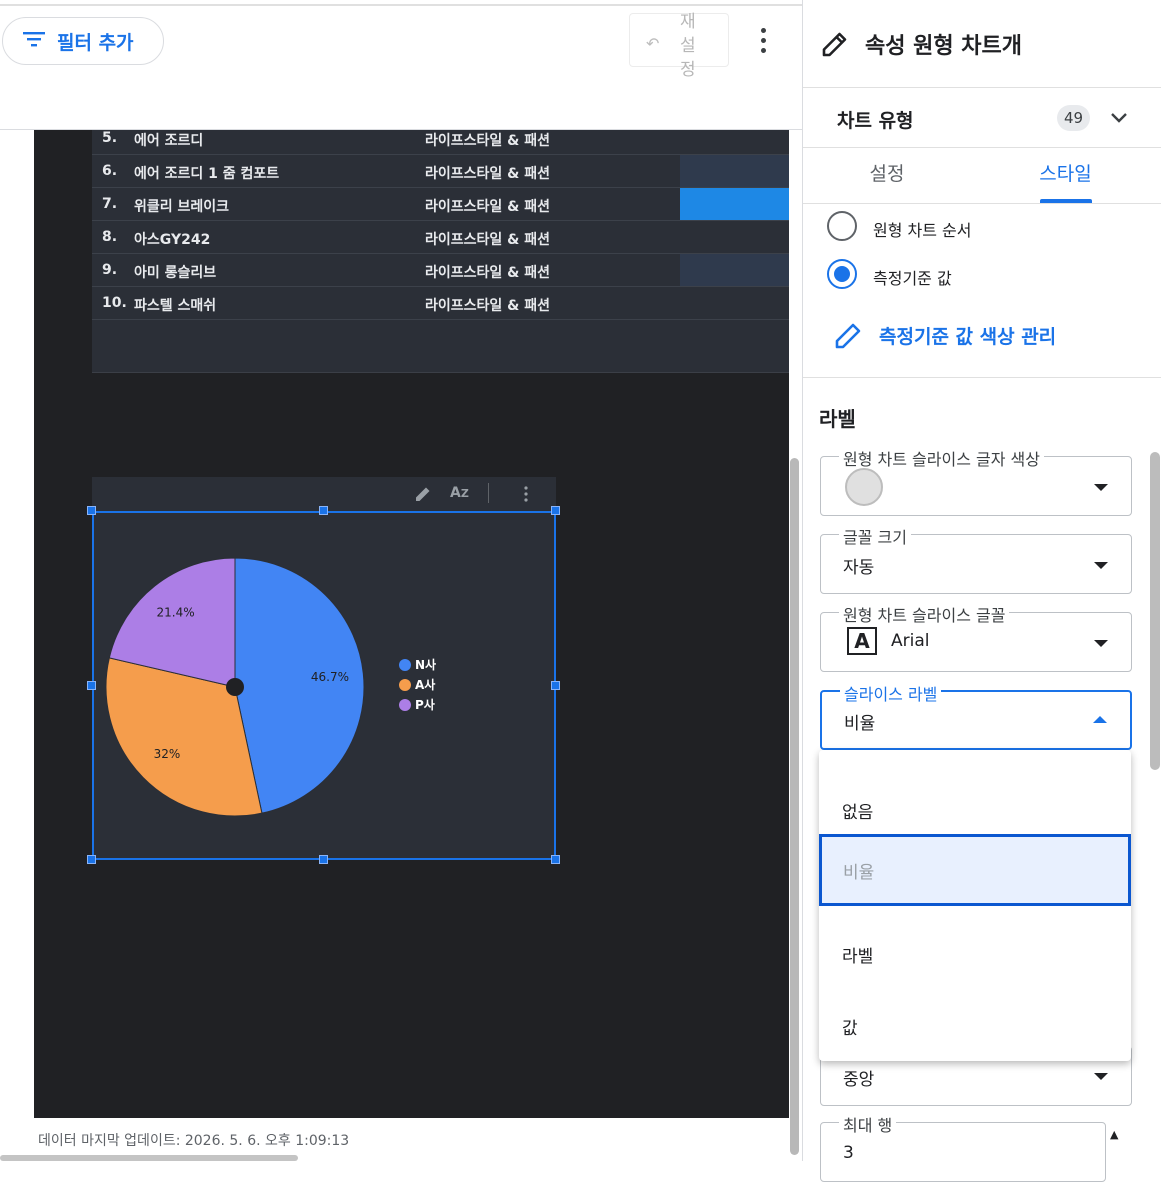  Describe the element at coordinates (864, 487) in the screenshot. I see `color-swatch` at that location.